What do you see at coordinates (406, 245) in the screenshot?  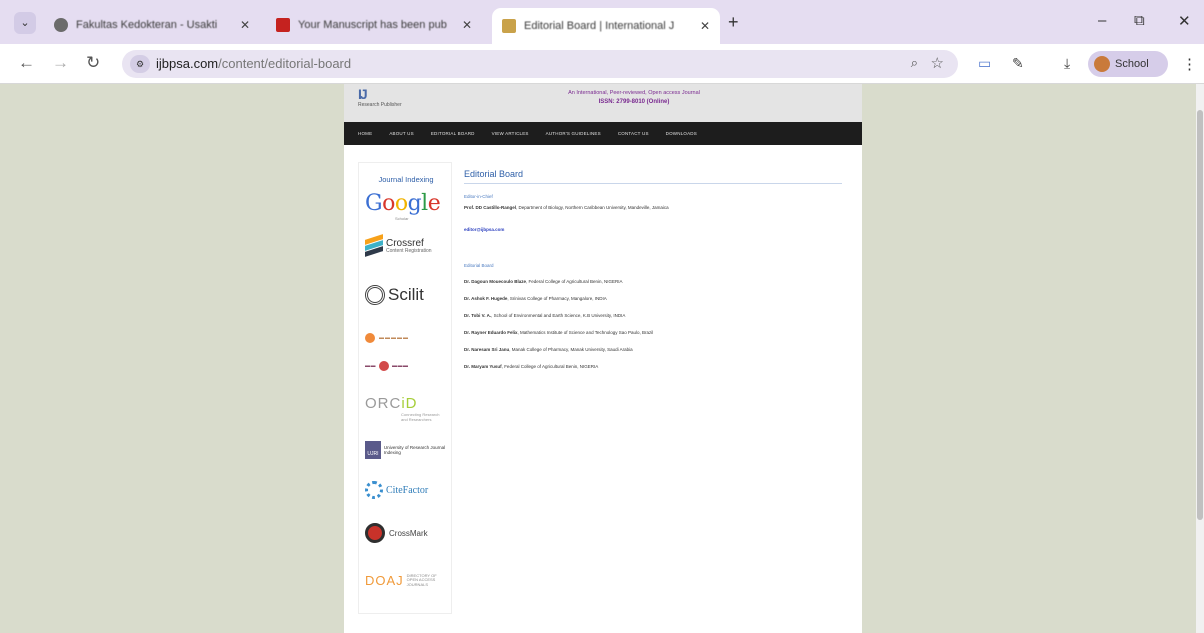 I see `crossref-logo: Crossref Content Registration` at bounding box center [406, 245].